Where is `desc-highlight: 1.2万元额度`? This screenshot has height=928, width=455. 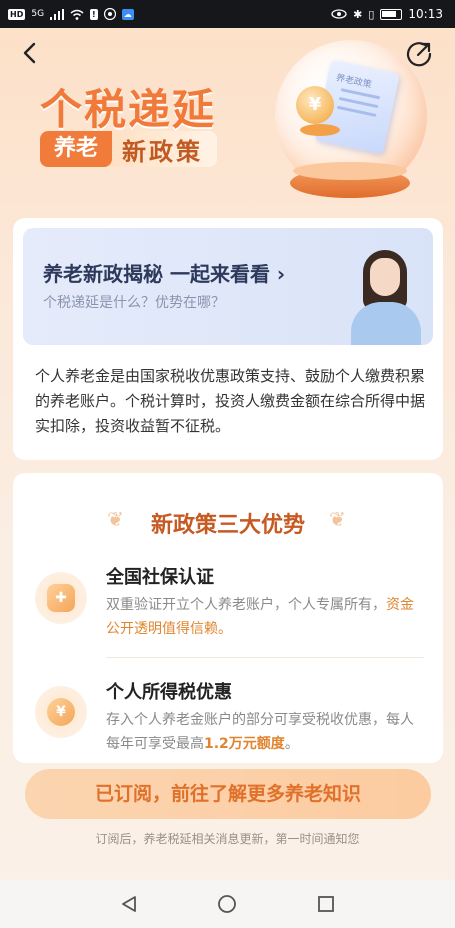
desc-highlight: 1.2万元额度 is located at coordinates (244, 744).